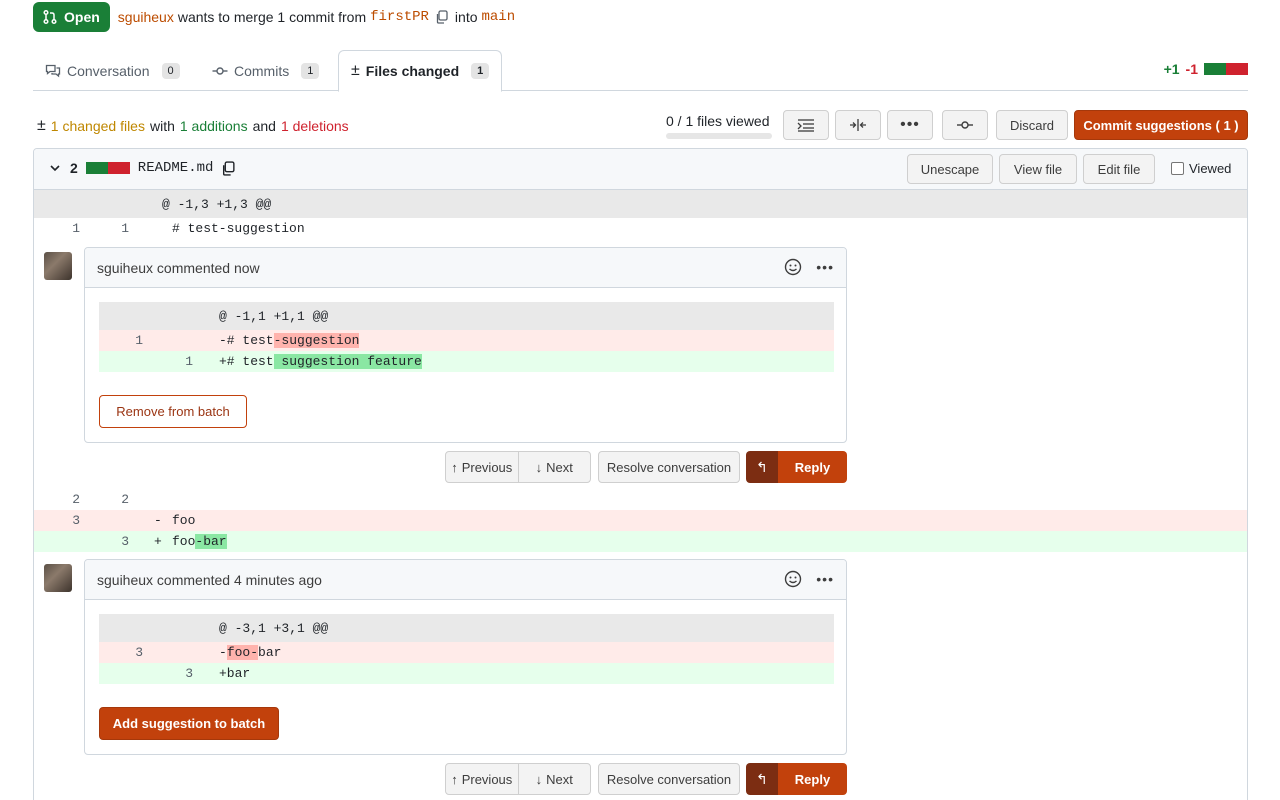 The width and height of the screenshot is (1280, 800). What do you see at coordinates (264, 126) in the screenshot?
I see `summary-and: and` at bounding box center [264, 126].